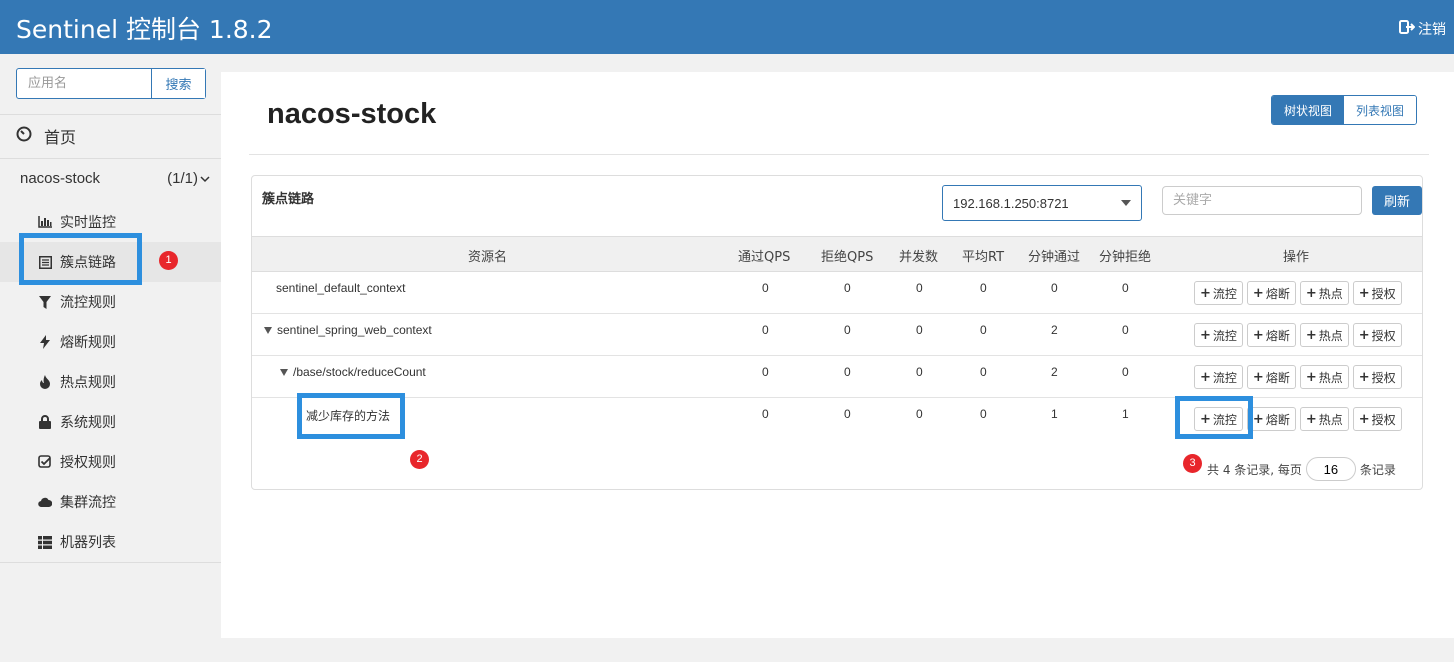 Image resolution: width=1454 pixels, height=662 pixels. What do you see at coordinates (1380, 110) in the screenshot?
I see `list-view-button: 列表视图` at bounding box center [1380, 110].